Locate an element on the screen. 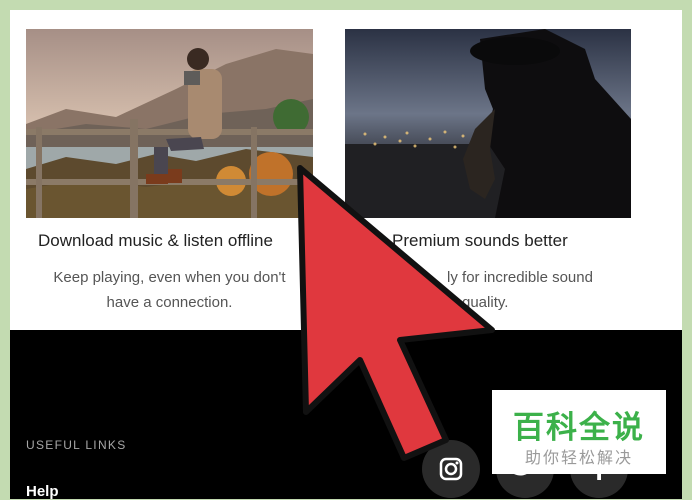 Image resolution: width=692 pixels, height=500 pixels. watermark-badge: 百科全说 助你轻松解决 is located at coordinates (579, 432).